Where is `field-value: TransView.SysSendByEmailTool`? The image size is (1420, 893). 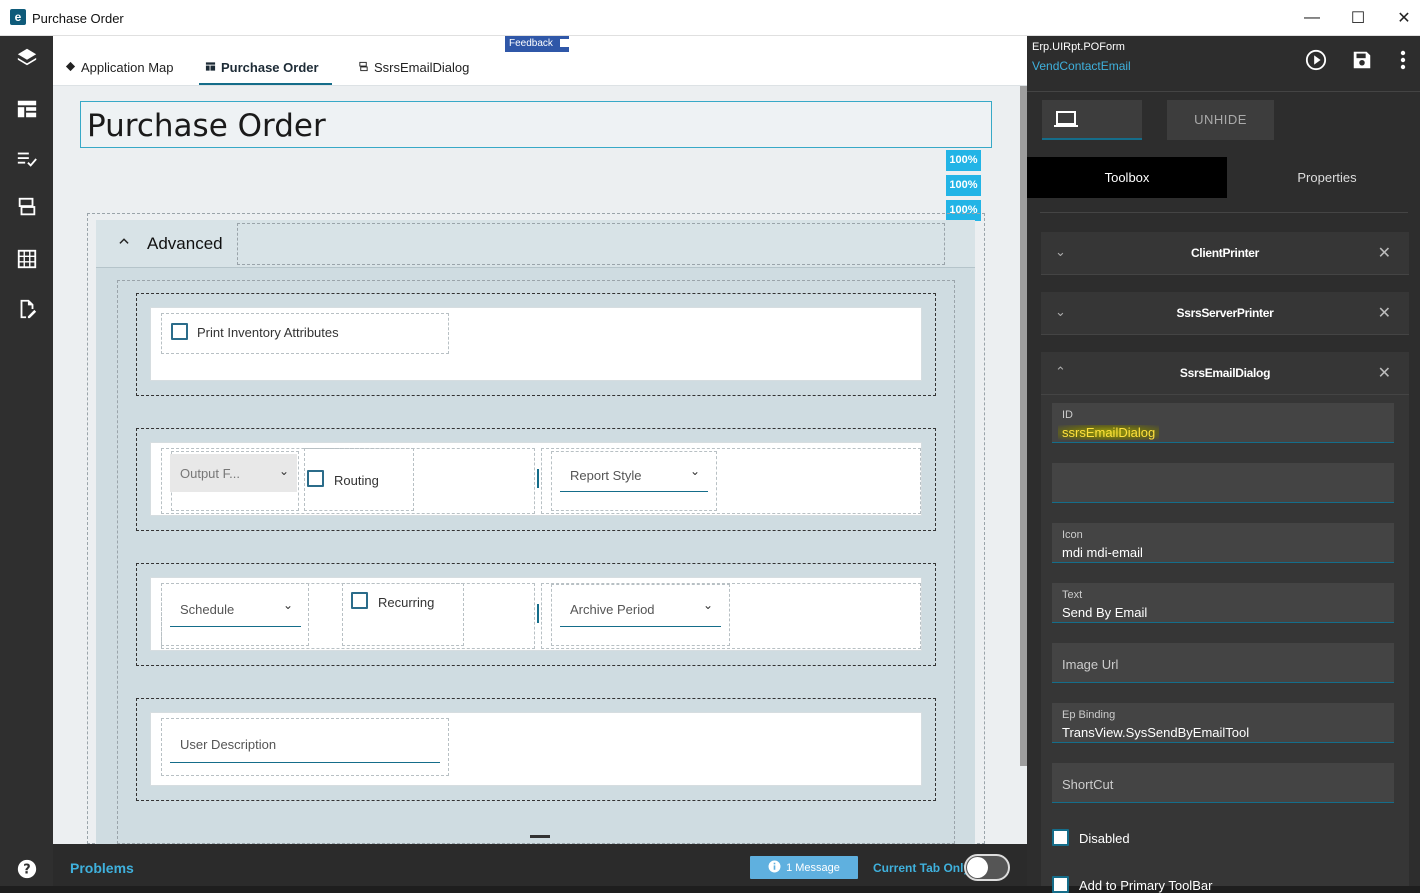
field-value: TransView.SysSendByEmailTool is located at coordinates (1156, 732).